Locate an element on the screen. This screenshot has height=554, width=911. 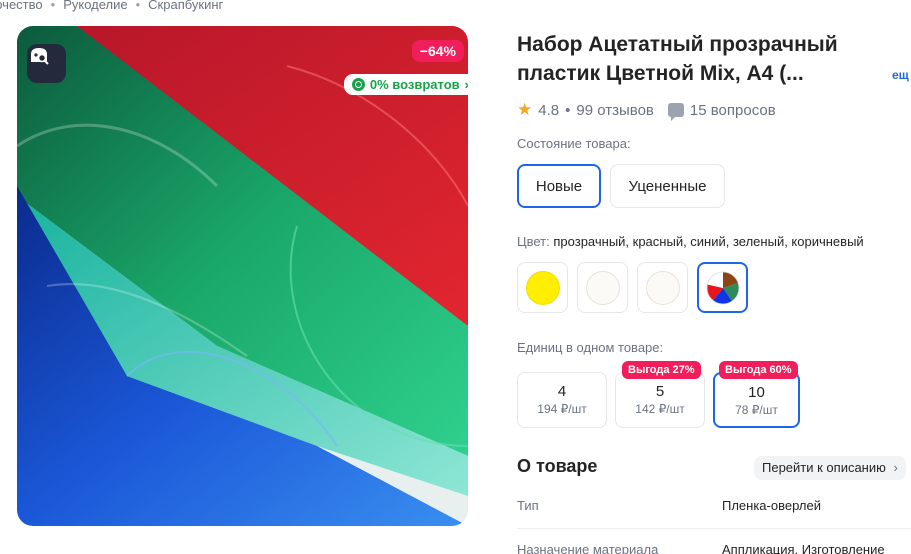
questions-link: 15 вопросов is located at coordinates (733, 110).